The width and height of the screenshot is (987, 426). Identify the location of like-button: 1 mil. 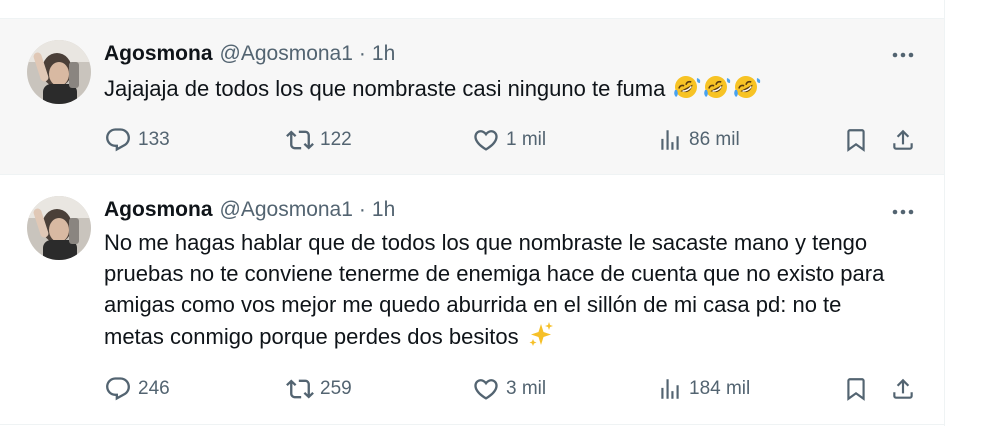
(509, 140).